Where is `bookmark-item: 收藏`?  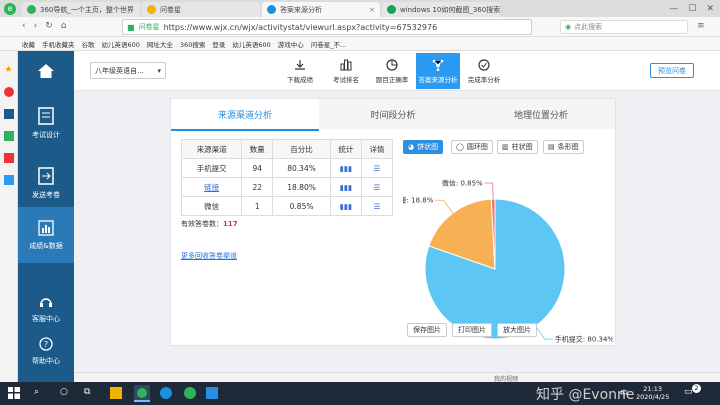
bookmark-item: 收藏 is located at coordinates (28, 44).